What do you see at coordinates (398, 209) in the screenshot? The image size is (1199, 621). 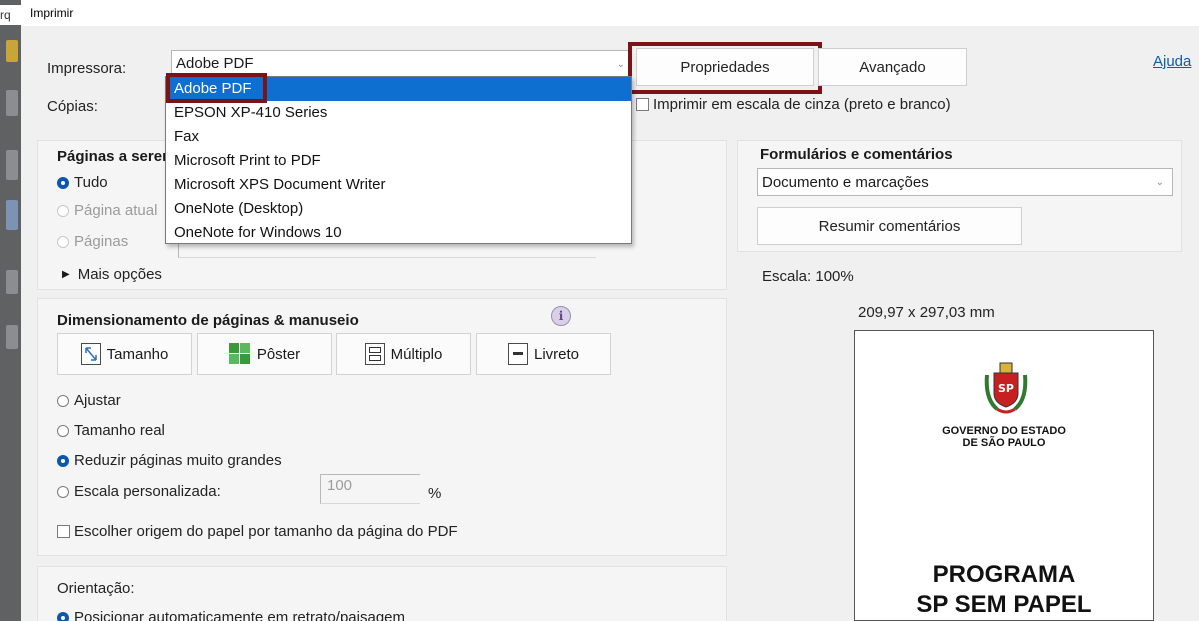 I see `printer-option-onenote-desktop: OneNote (Desktop)` at bounding box center [398, 209].